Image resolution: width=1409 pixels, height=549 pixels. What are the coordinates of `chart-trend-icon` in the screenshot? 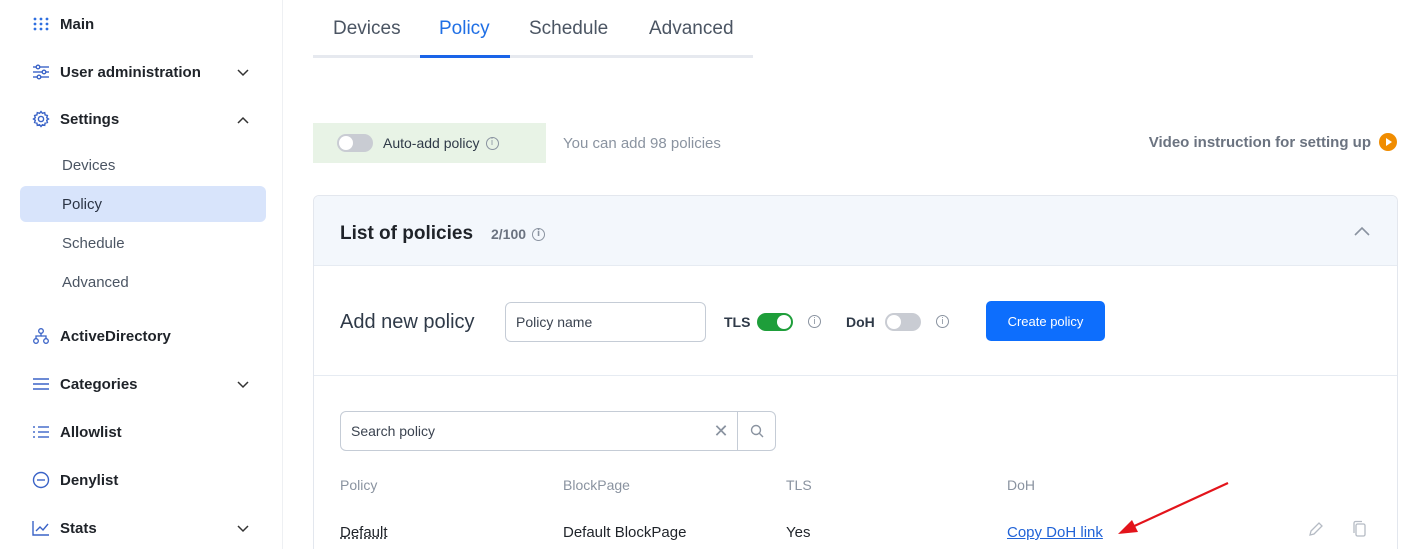 It's located at (41, 528).